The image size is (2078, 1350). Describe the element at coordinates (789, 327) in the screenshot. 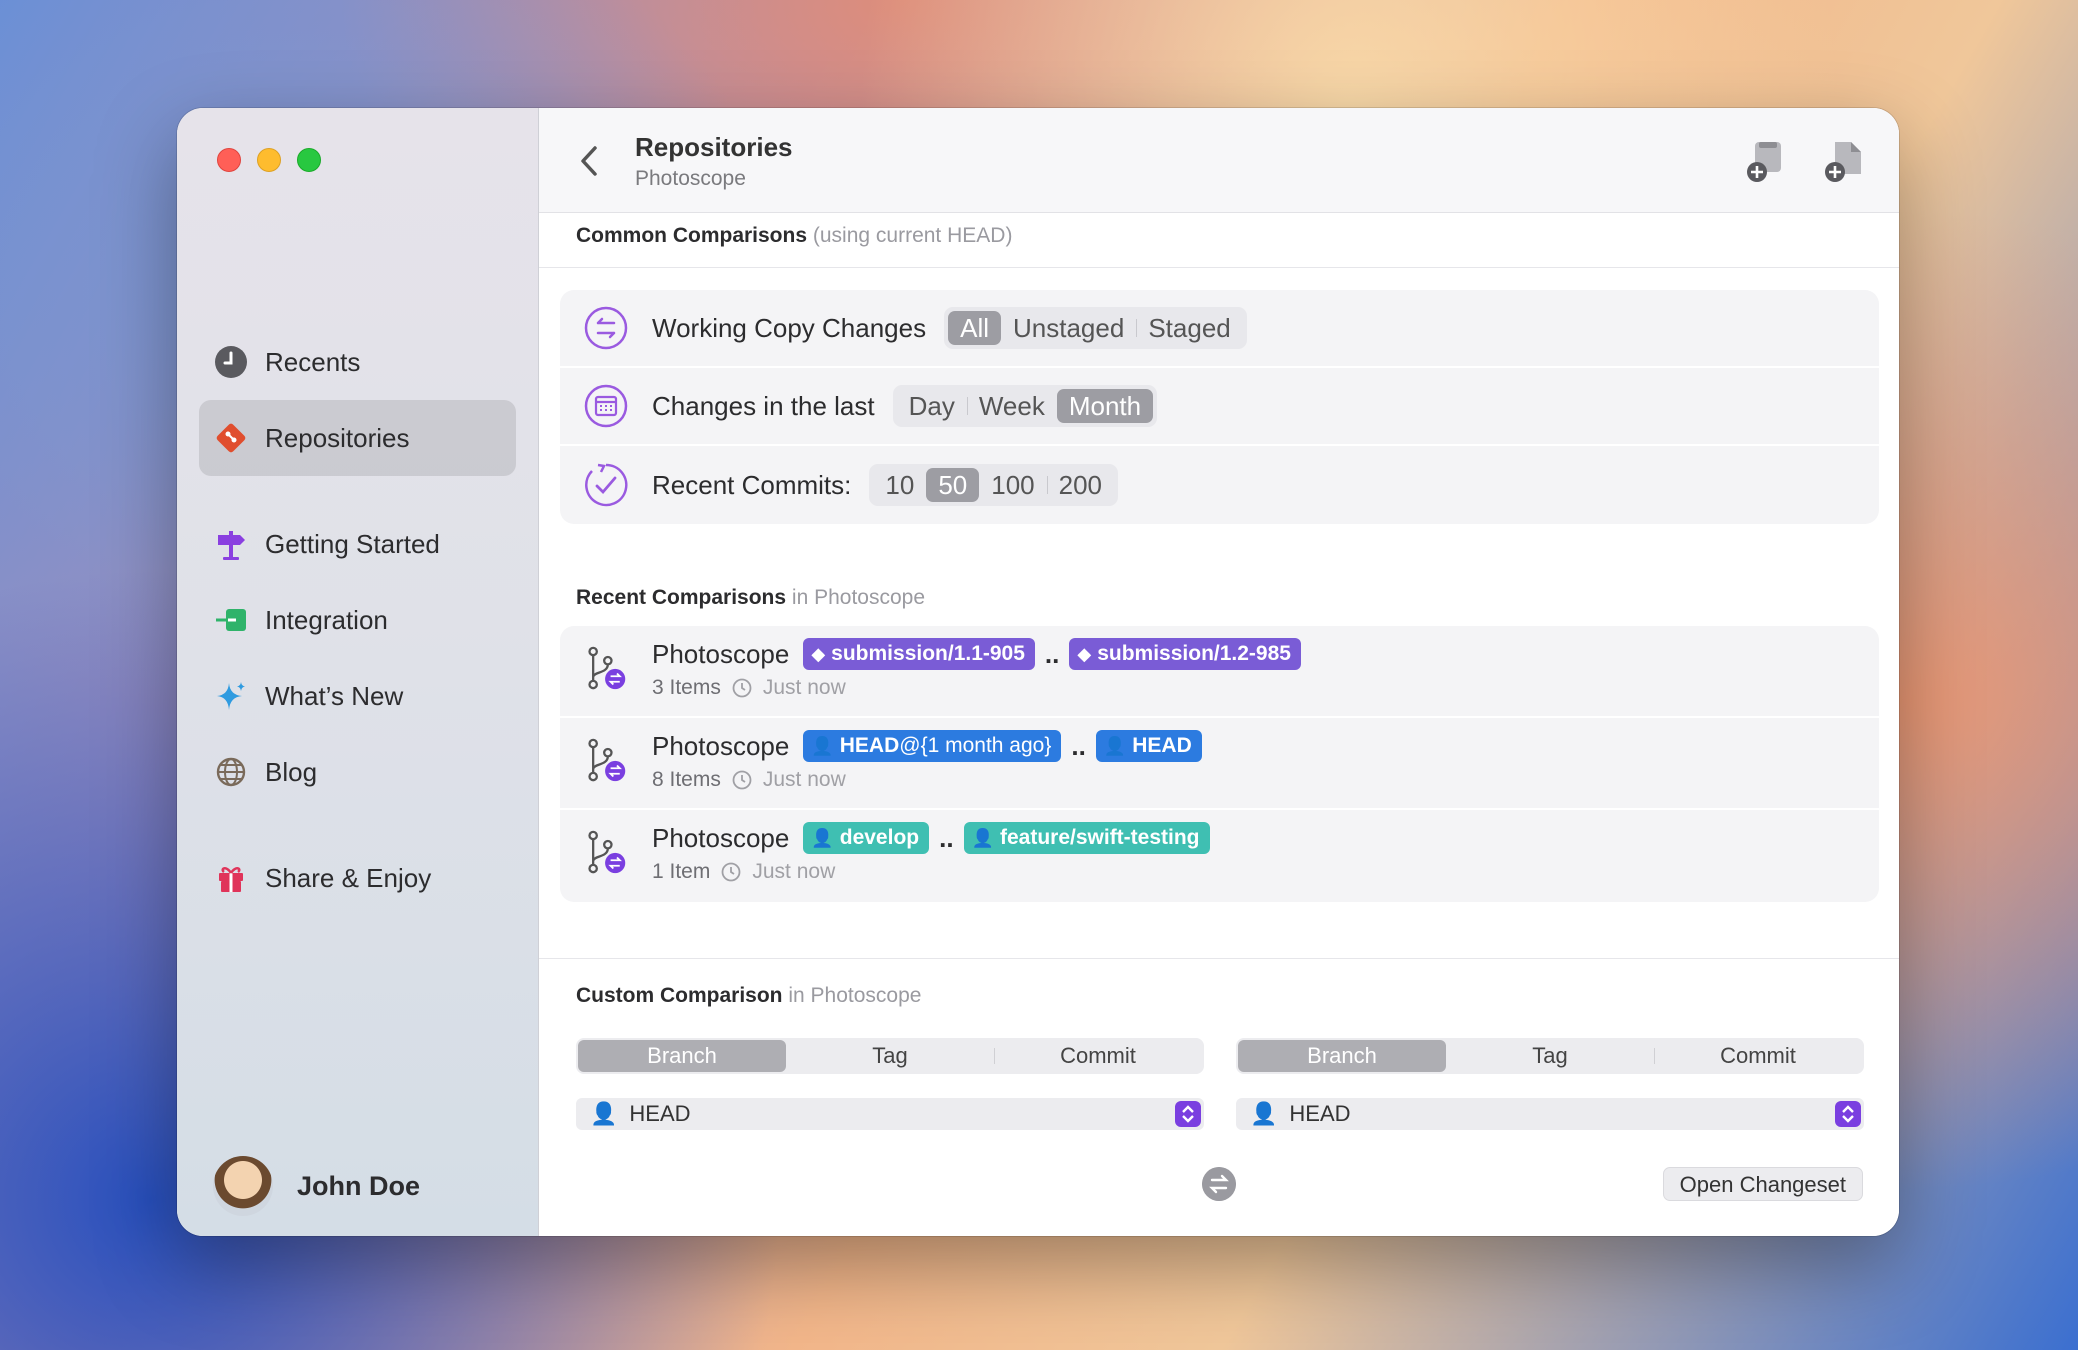

I see `row-label: Working Copy Changes` at that location.